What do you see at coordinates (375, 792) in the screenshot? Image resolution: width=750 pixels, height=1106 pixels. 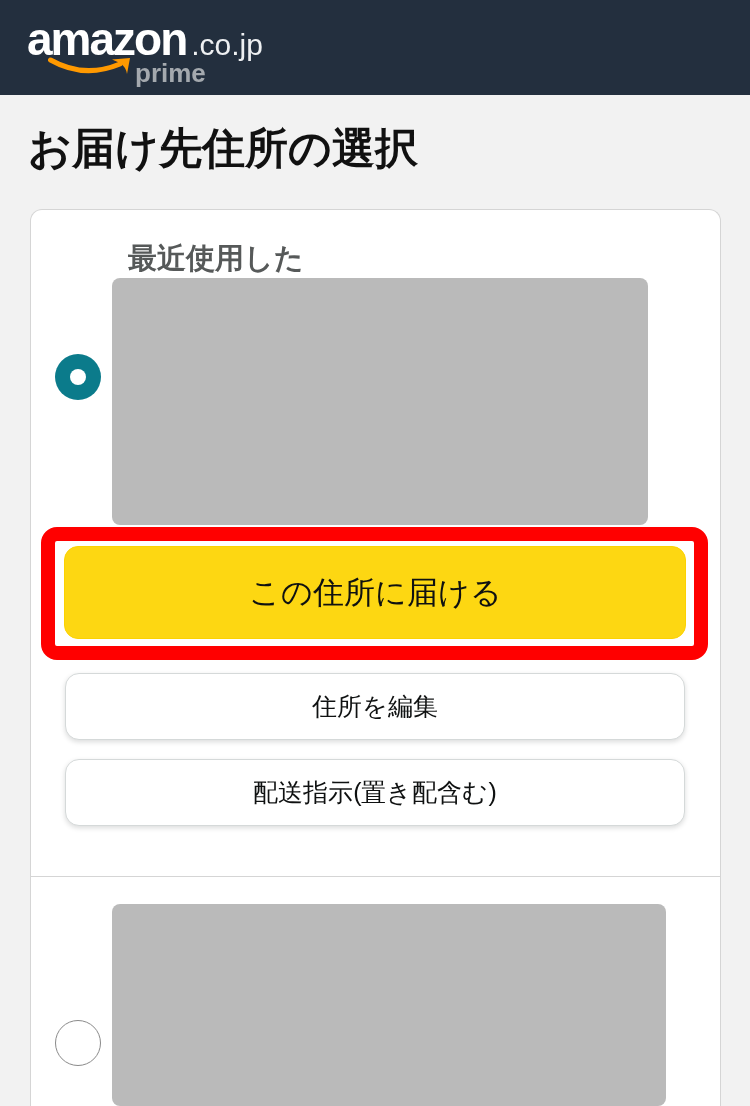 I see `delivery-instructions-button: 配送指示(置き配含む)` at bounding box center [375, 792].